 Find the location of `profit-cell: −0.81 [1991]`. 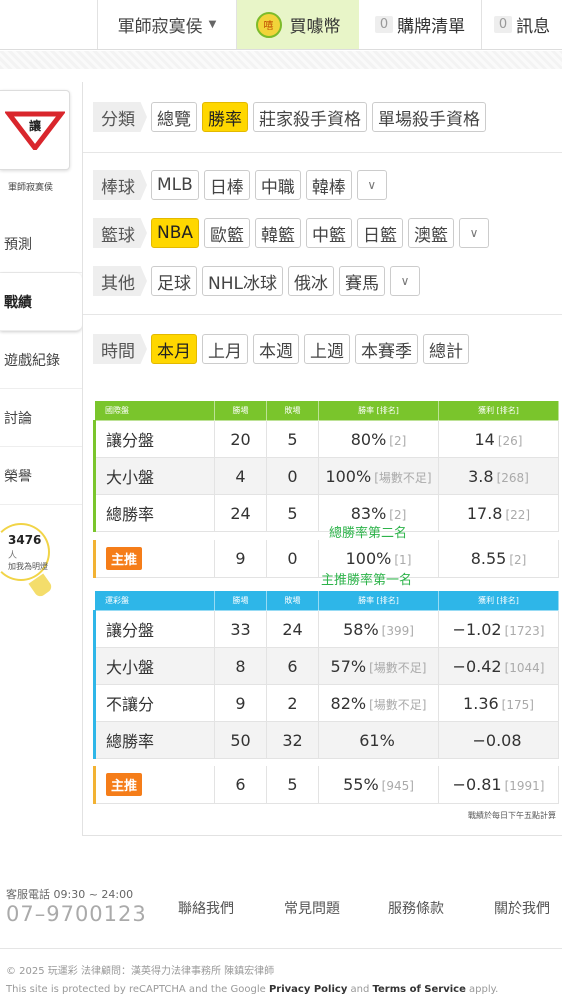

profit-cell: −0.81 [1991] is located at coordinates (498, 785).